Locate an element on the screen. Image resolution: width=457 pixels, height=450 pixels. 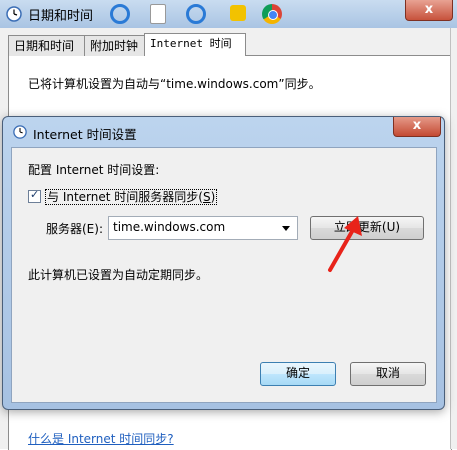
window-title: 日期和时间 is located at coordinates (61, 16).